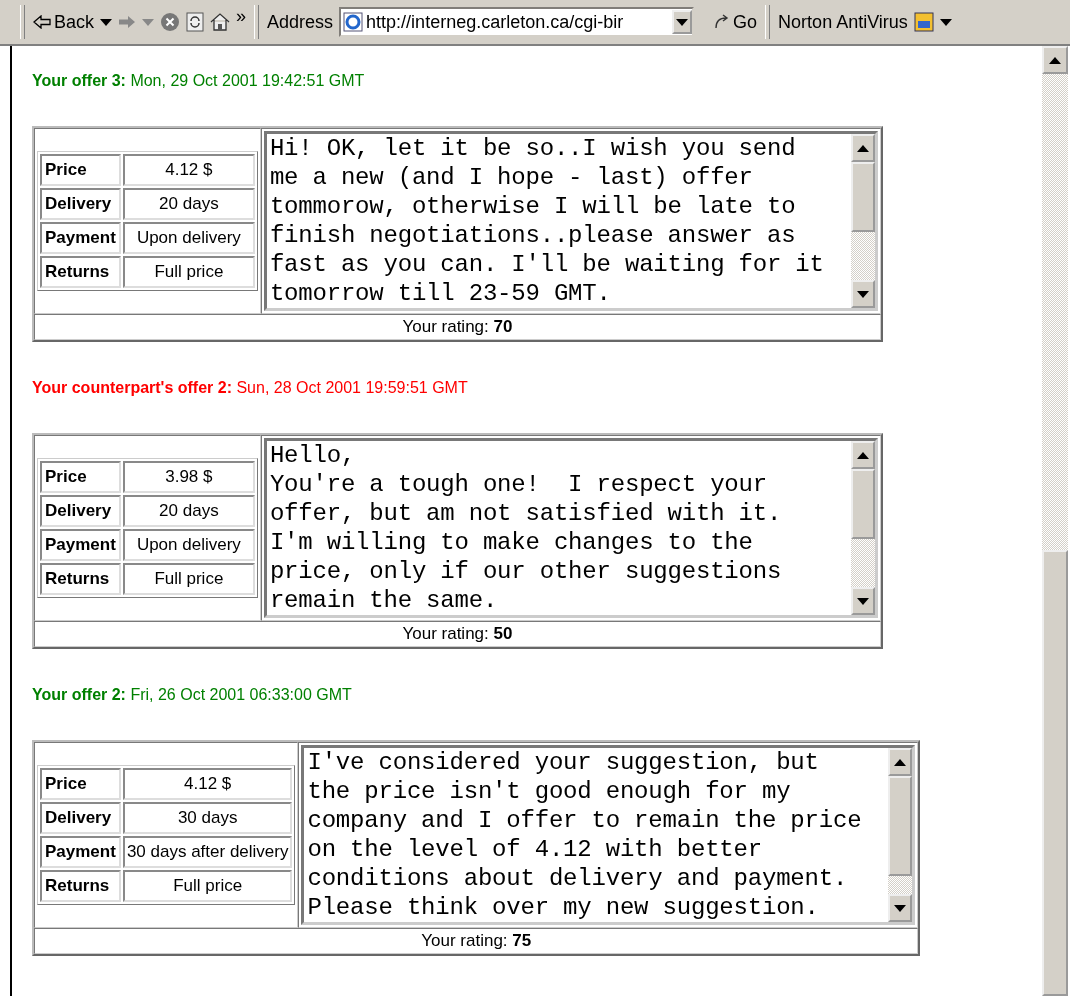 This screenshot has width=1070, height=996. Describe the element at coordinates (192, 695) in the screenshot. I see `offer-heading: Your offer 2: Fri, 26 Oct 2001 06:33:00 GMT` at that location.